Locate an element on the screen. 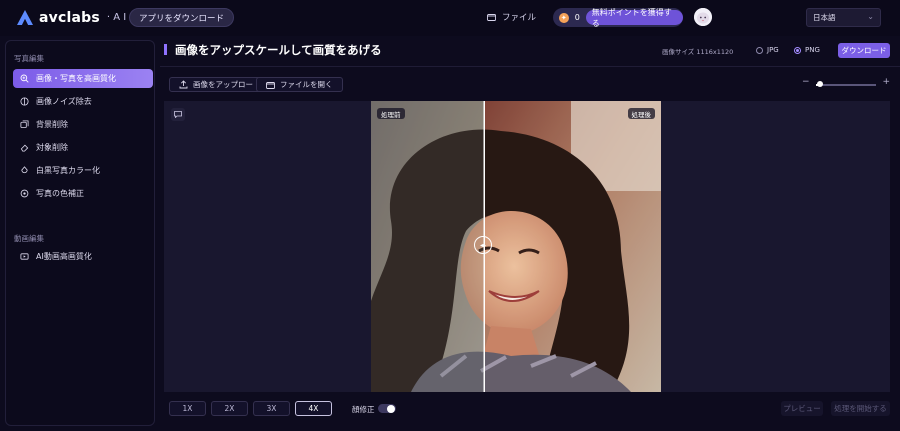 The height and width of the screenshot is (431, 900). avclabs-logo-icon is located at coordinates (25, 17).